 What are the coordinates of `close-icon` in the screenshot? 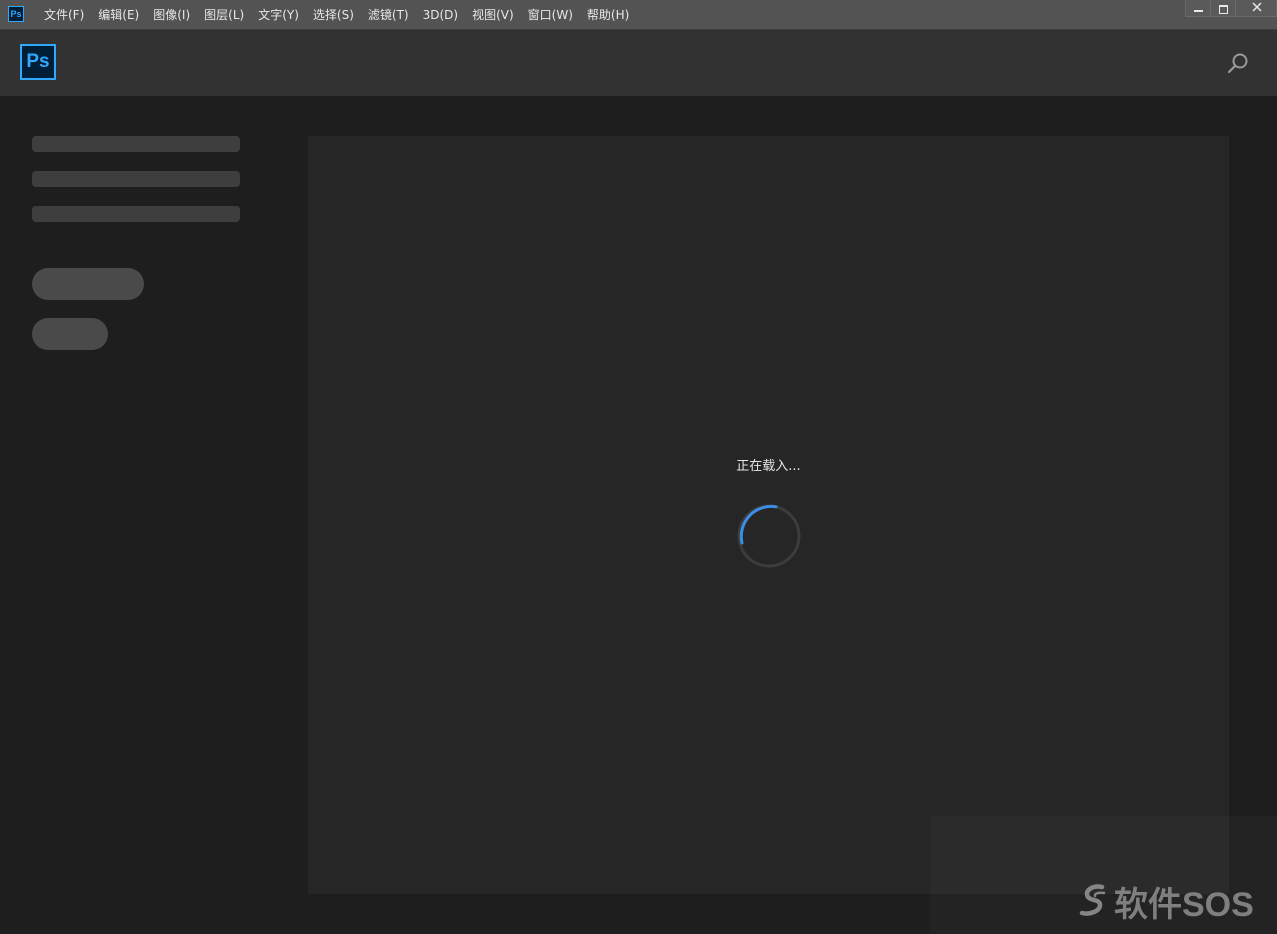 It's located at (1257, 7).